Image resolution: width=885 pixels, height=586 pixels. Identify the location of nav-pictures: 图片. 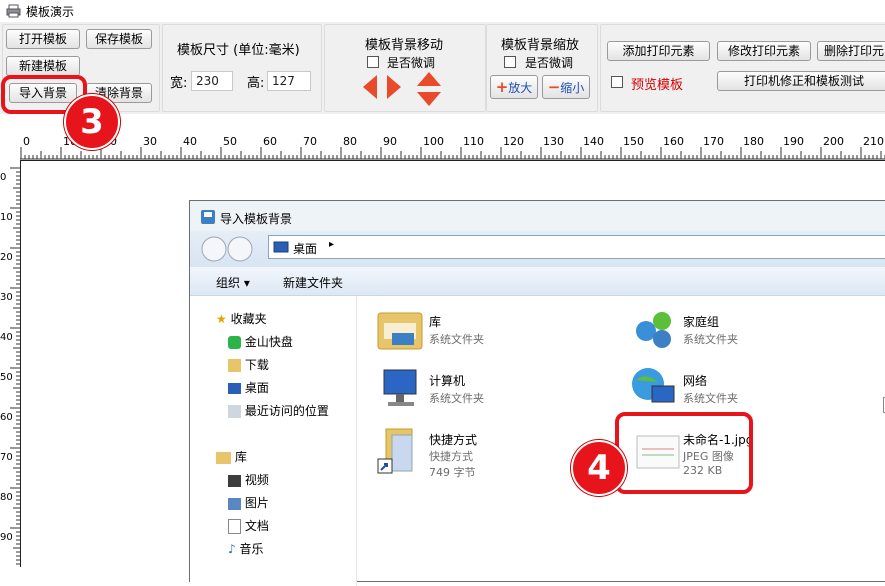
(248, 504).